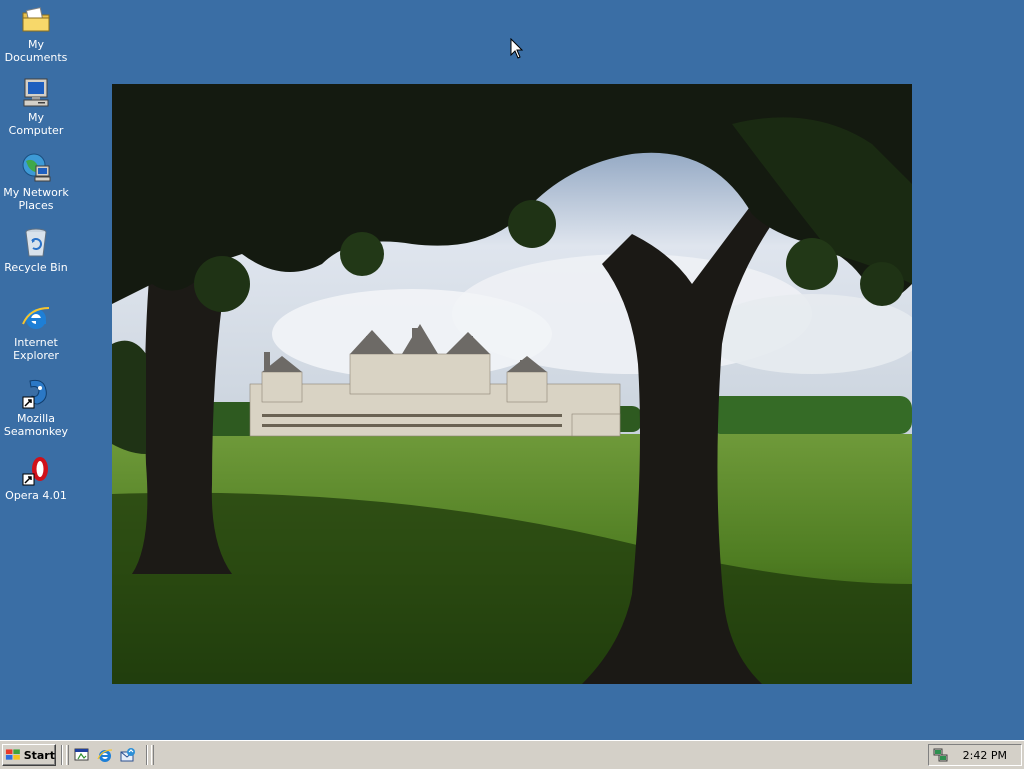  I want to click on folder-documents-icon, so click(36, 19).